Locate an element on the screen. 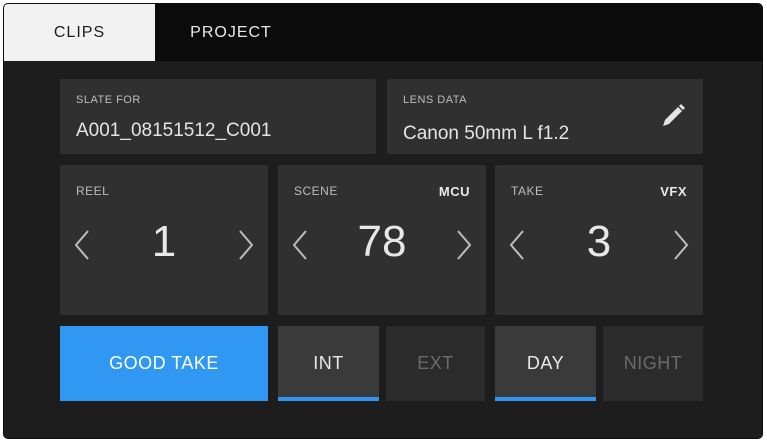  scene-tag: MCU is located at coordinates (454, 191).